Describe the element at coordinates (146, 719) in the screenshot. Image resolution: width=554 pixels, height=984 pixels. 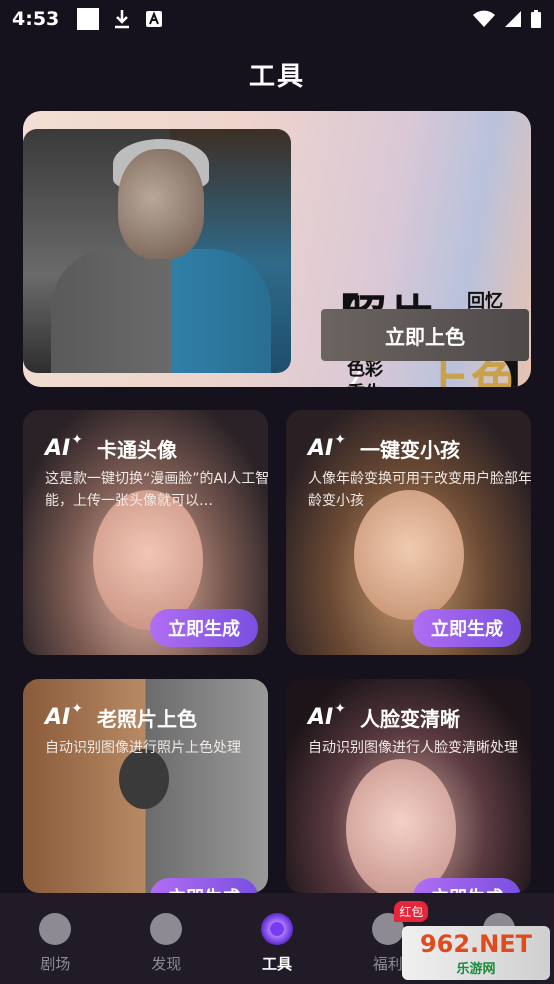
I see `card-title: 老照片上色` at that location.